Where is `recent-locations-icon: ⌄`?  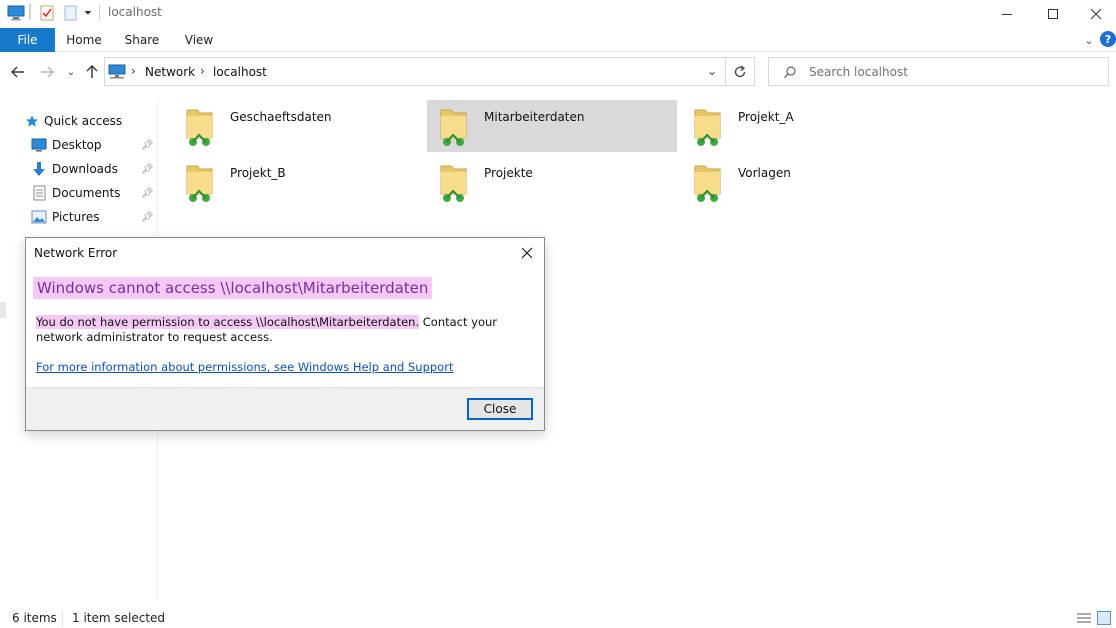
recent-locations-icon: ⌄ is located at coordinates (71, 72).